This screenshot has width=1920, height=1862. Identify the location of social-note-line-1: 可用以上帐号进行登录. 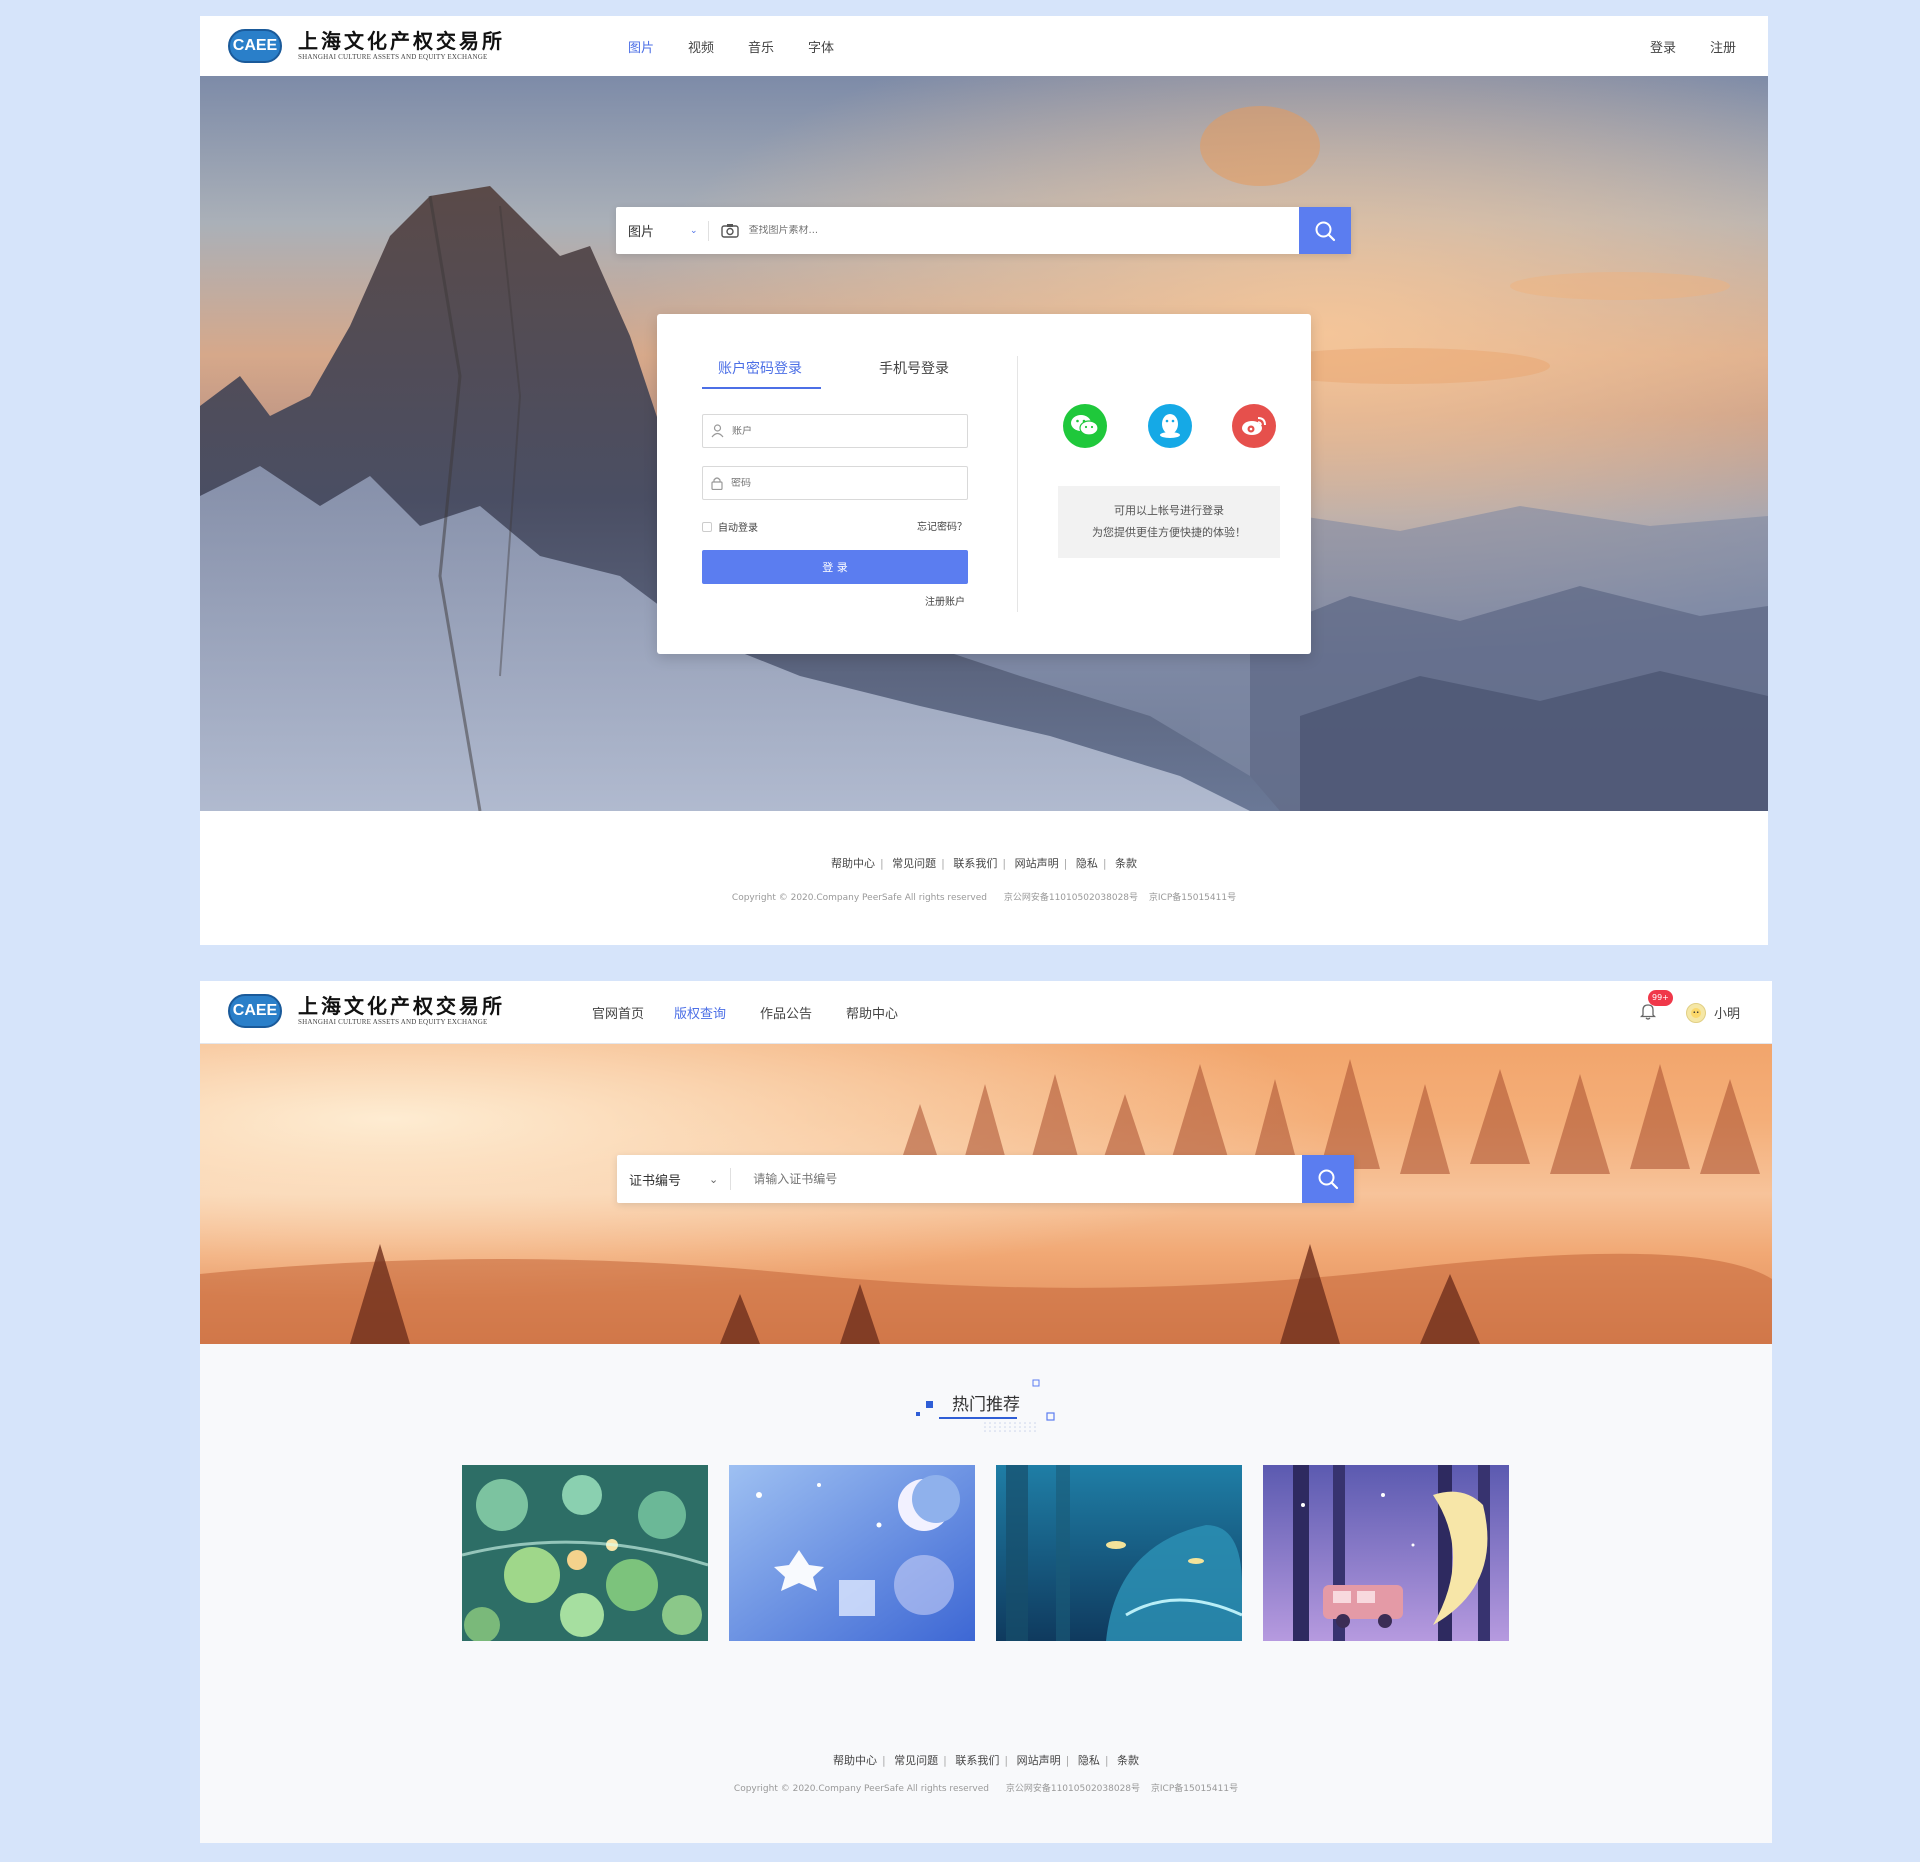
(1169, 510).